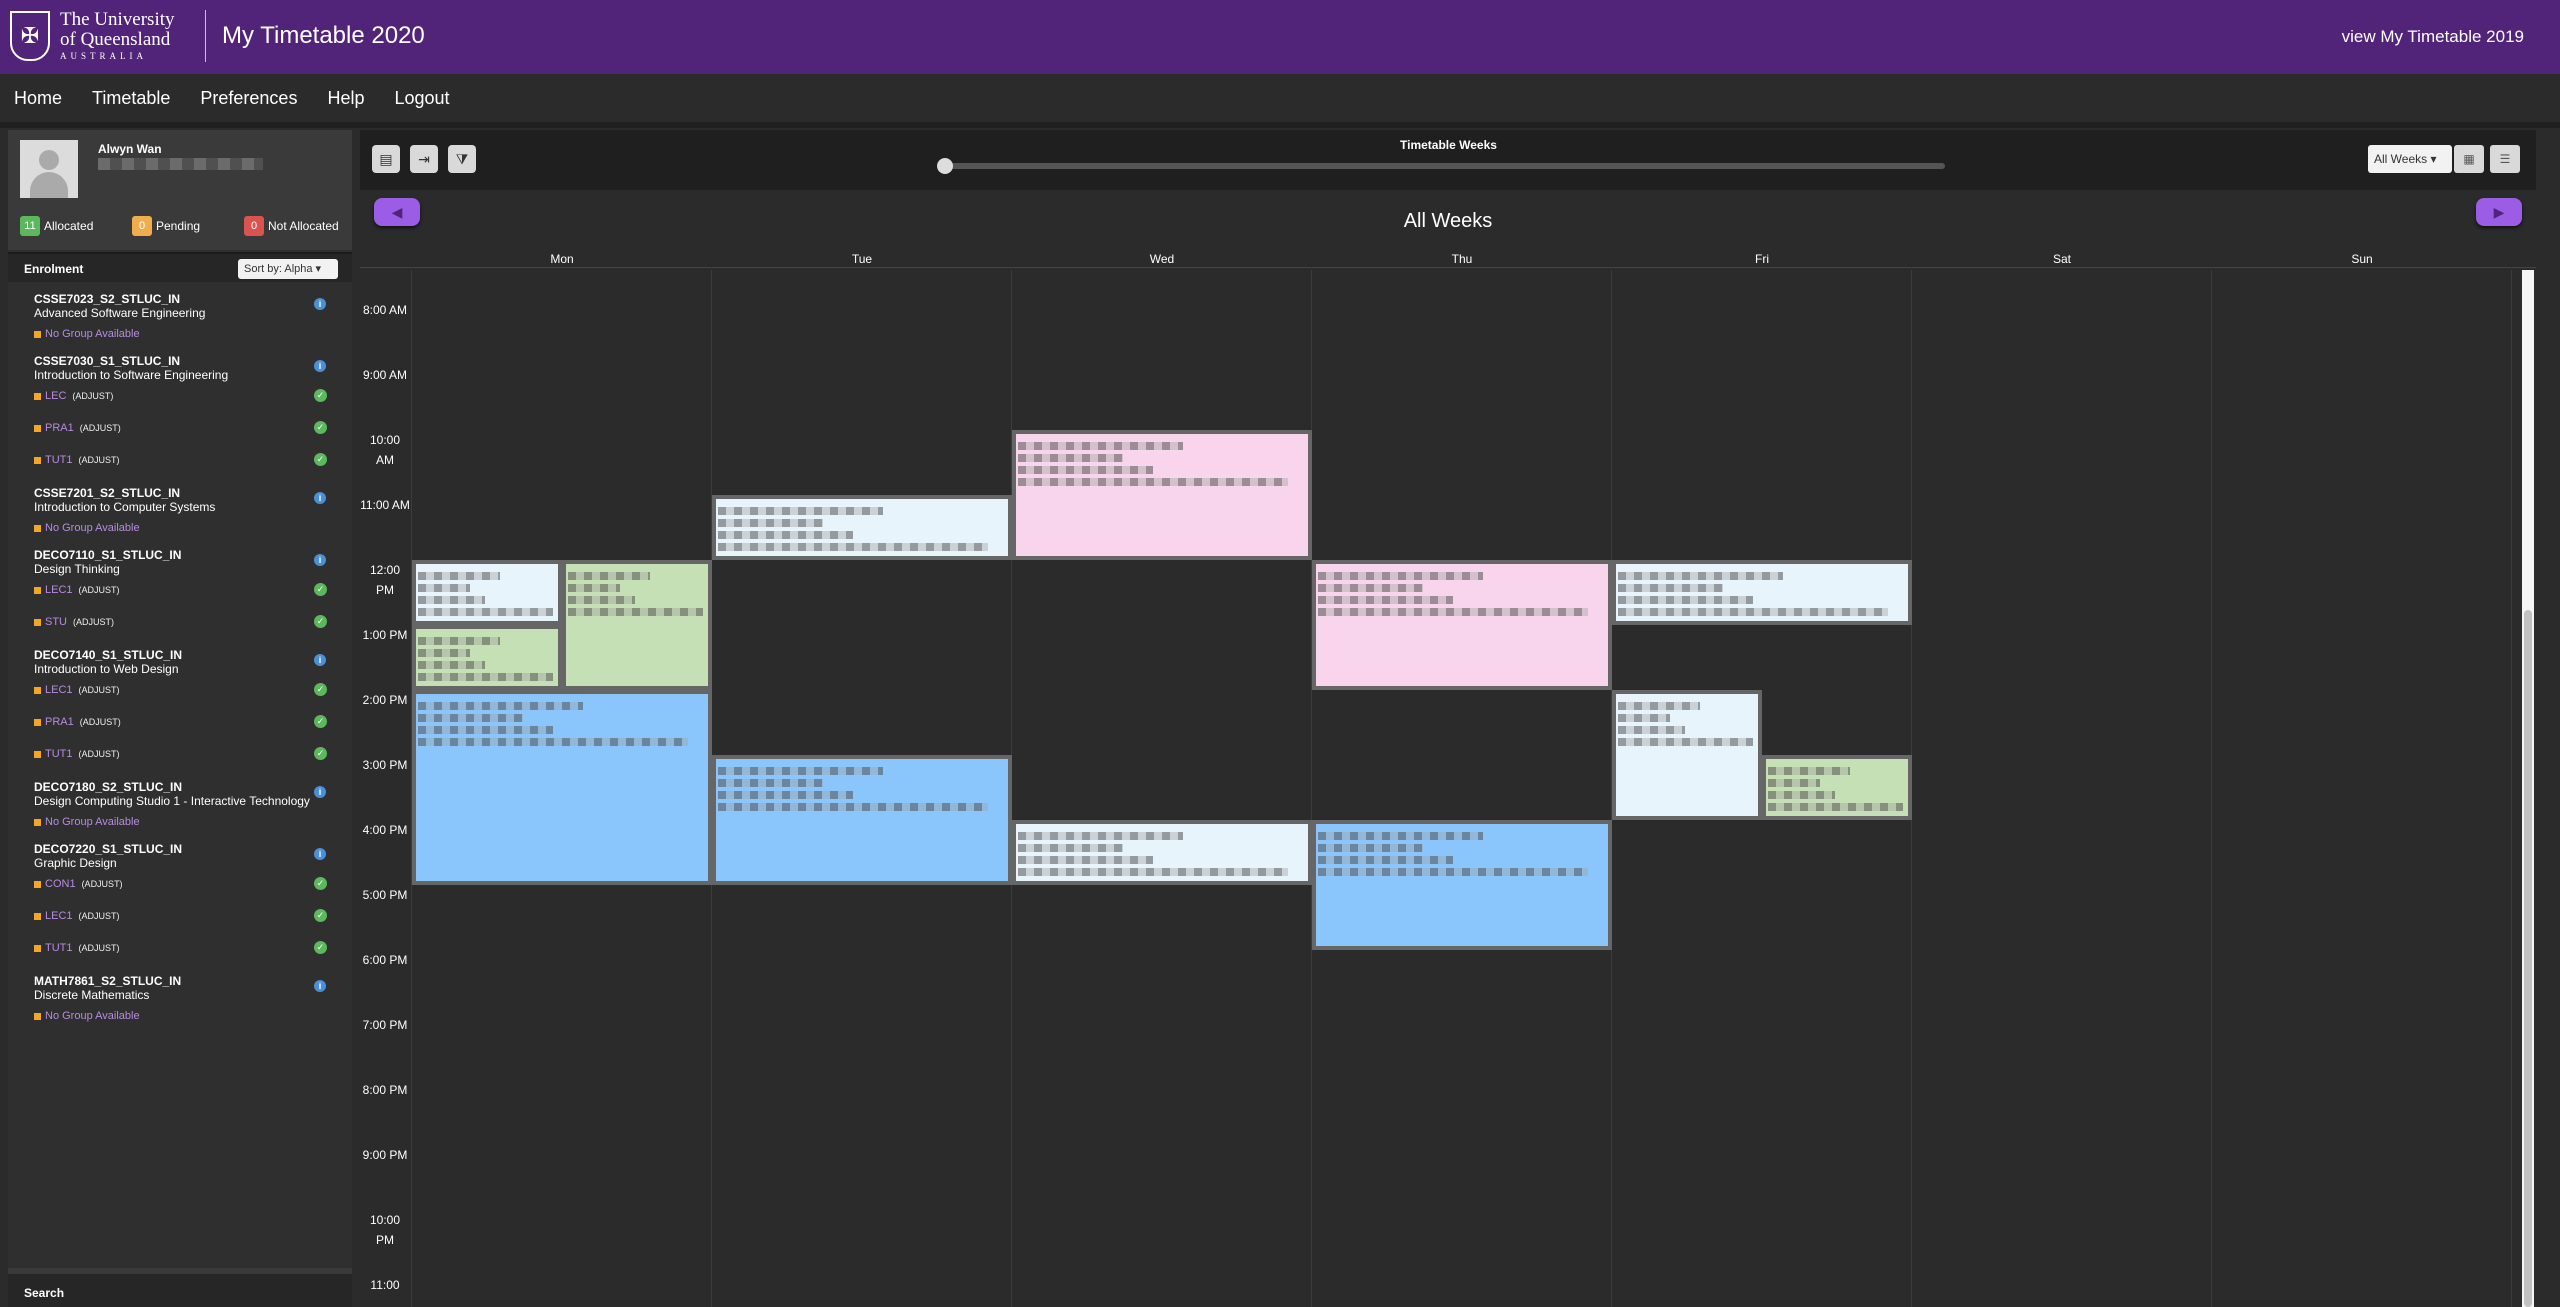 Image resolution: width=2560 pixels, height=1307 pixels. Describe the element at coordinates (424, 159) in the screenshot. I see `export-button: ⇥` at that location.